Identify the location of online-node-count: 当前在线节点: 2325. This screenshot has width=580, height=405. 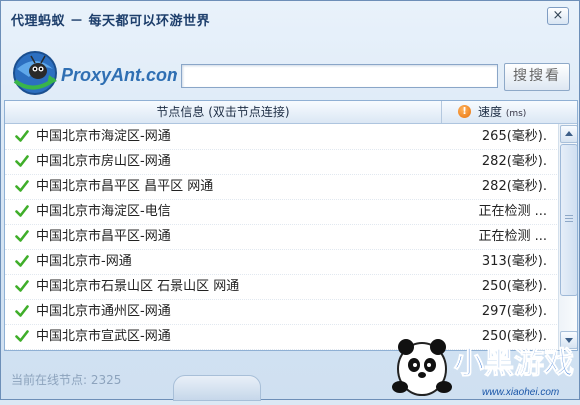
(66, 380).